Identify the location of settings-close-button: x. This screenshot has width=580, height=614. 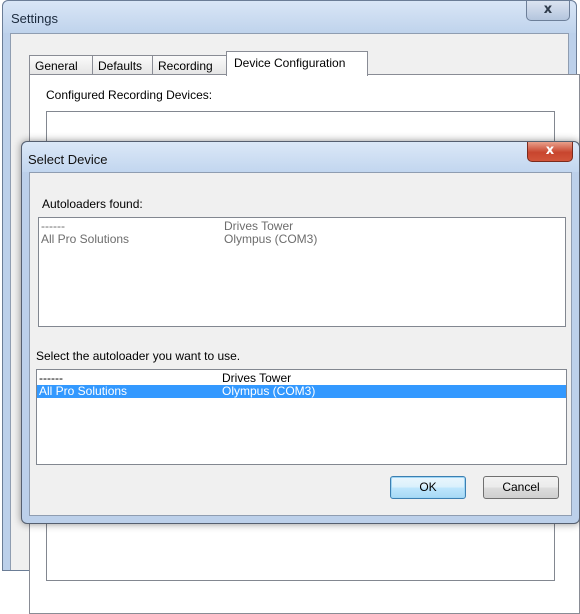
(548, 11).